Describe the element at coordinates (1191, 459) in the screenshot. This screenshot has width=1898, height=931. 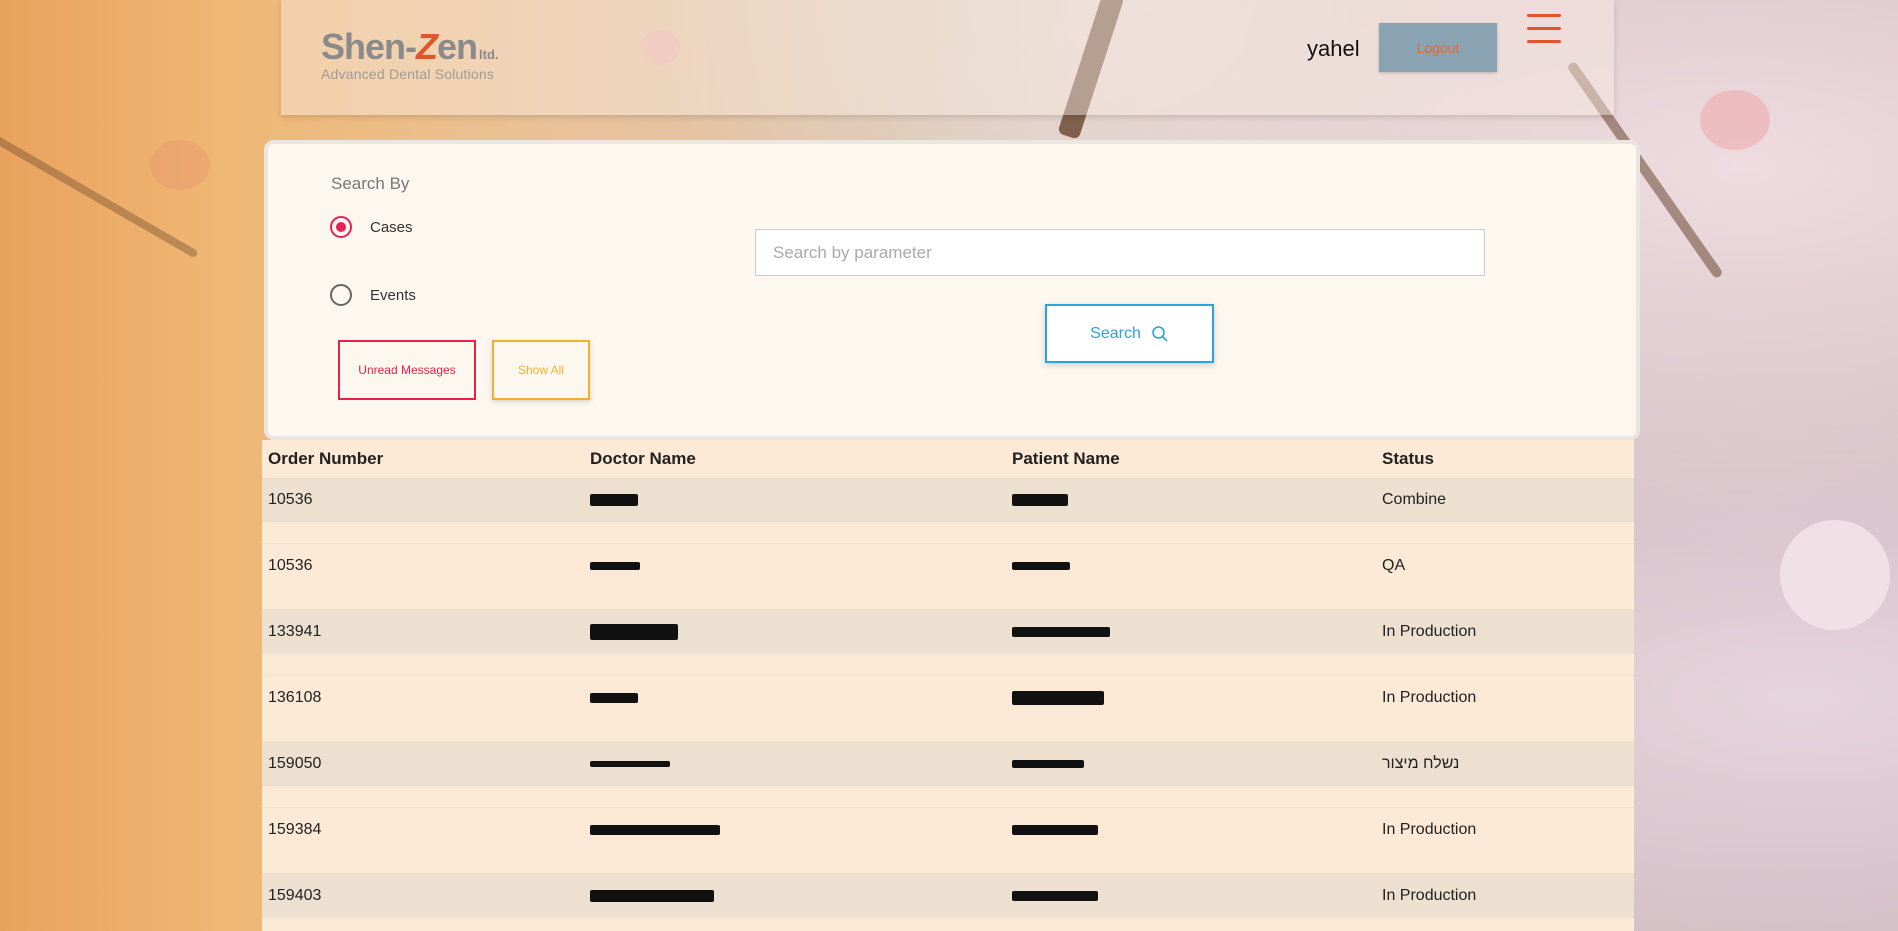
I see `column-header-patient-name: Patient Name` at that location.